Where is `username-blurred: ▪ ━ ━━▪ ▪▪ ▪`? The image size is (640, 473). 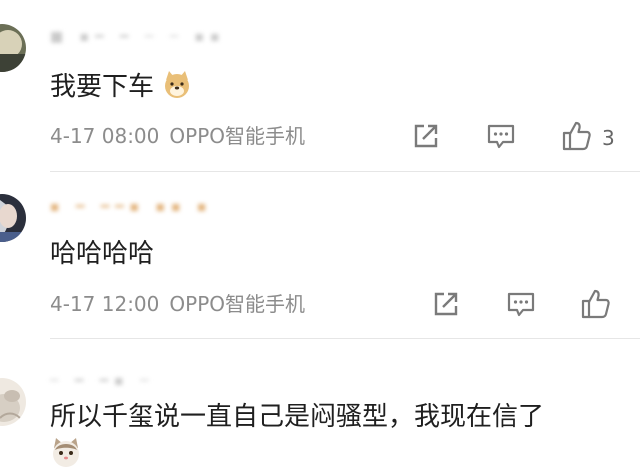 username-blurred: ▪ ━ ━━▪ ▪▪ ▪ is located at coordinates (131, 207).